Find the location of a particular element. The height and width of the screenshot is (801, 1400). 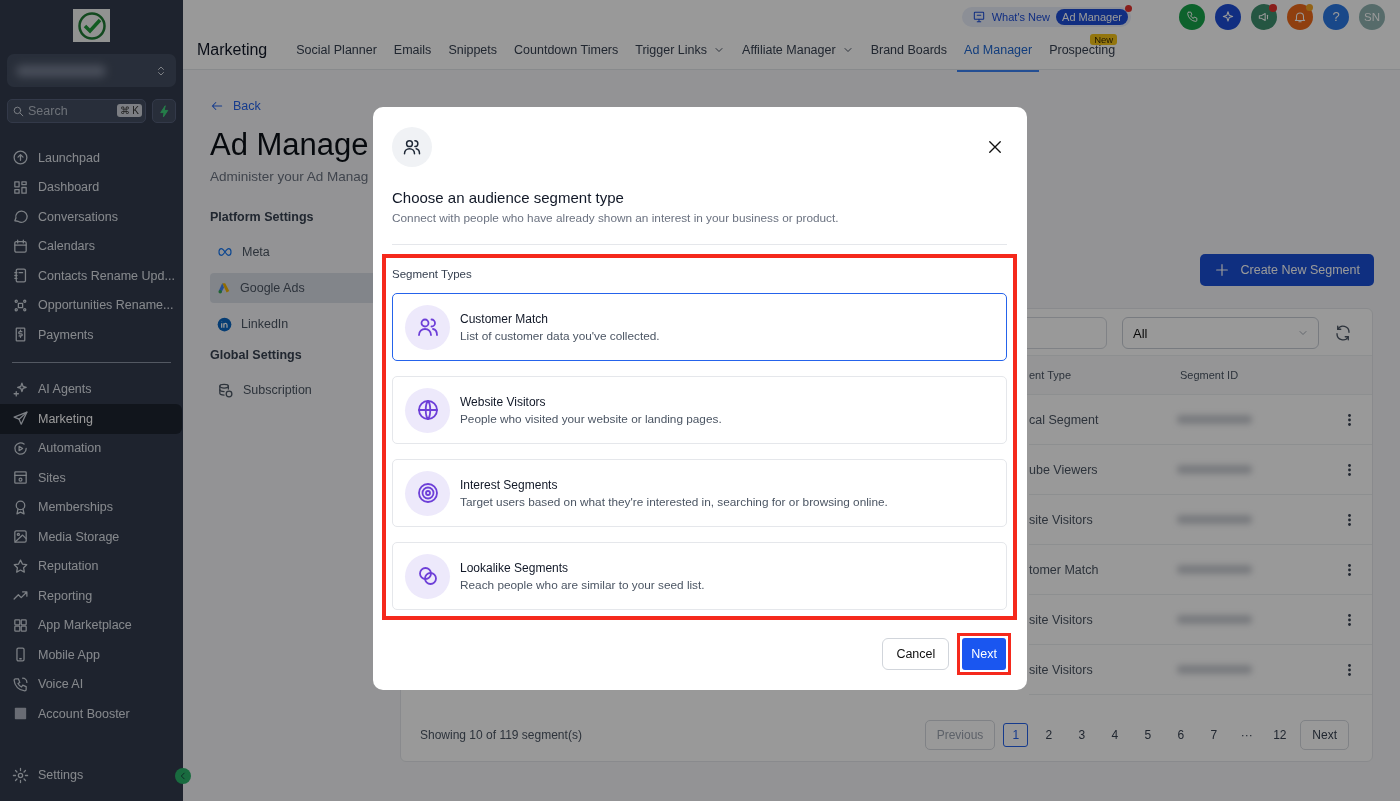

page-number: 5 is located at coordinates (1148, 735).